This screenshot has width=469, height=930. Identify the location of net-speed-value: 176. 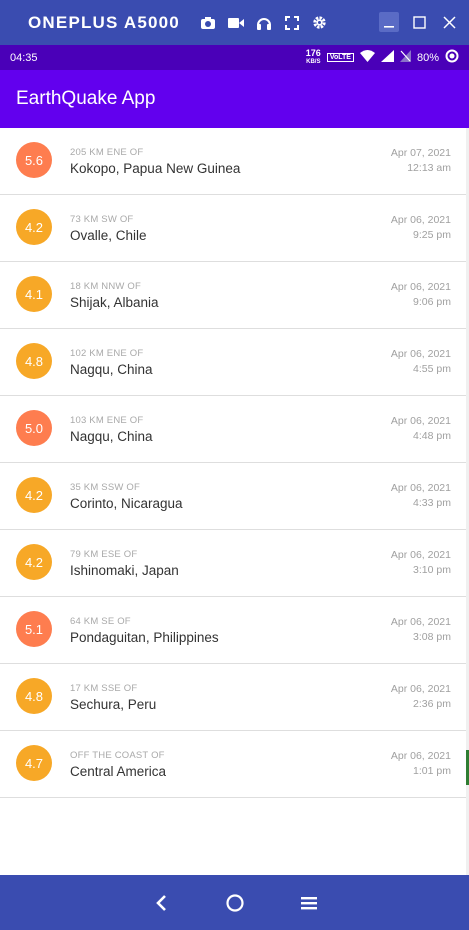
(313, 52).